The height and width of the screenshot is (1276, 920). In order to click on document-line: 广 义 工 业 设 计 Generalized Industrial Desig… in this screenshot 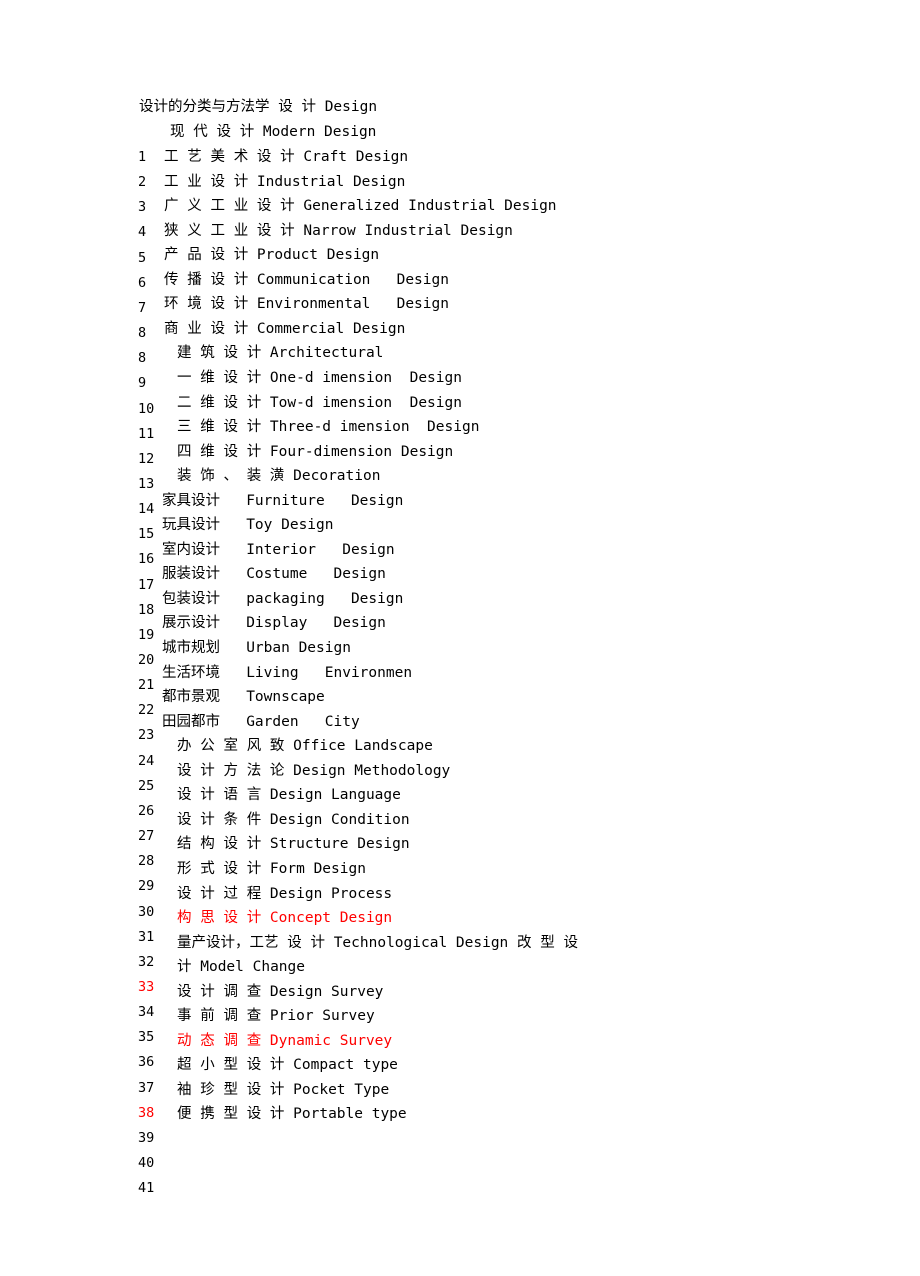, I will do `click(360, 206)`.